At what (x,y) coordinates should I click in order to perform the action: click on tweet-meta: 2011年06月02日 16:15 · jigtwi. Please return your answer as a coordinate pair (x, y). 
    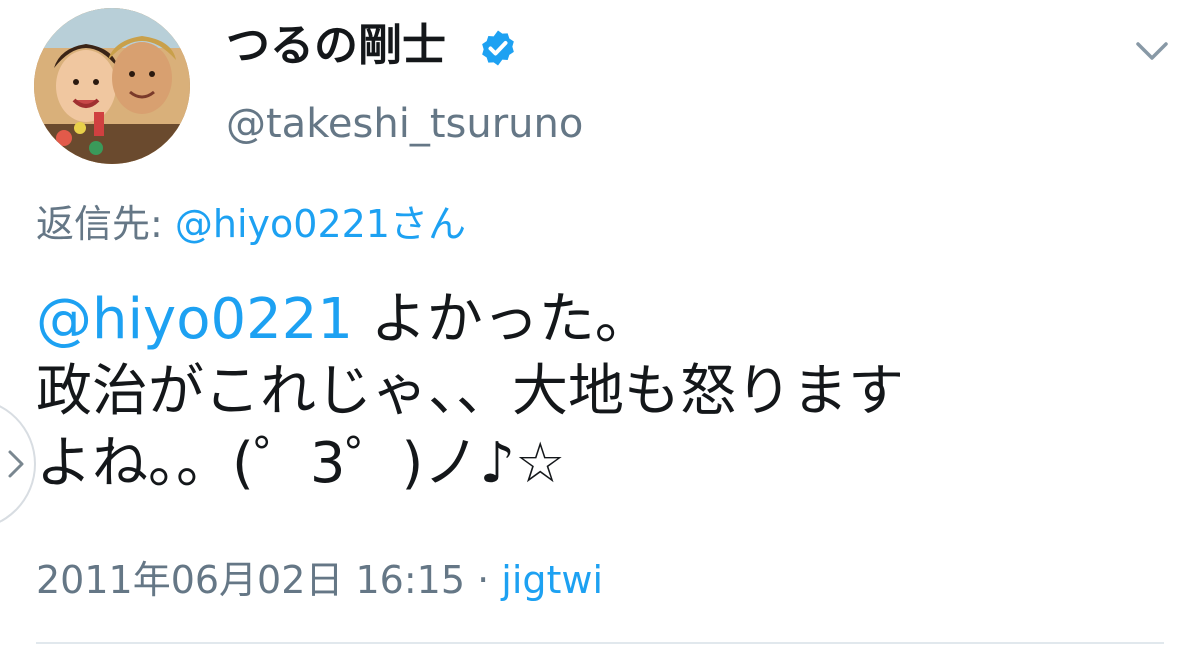
    Looking at the image, I should click on (319, 580).